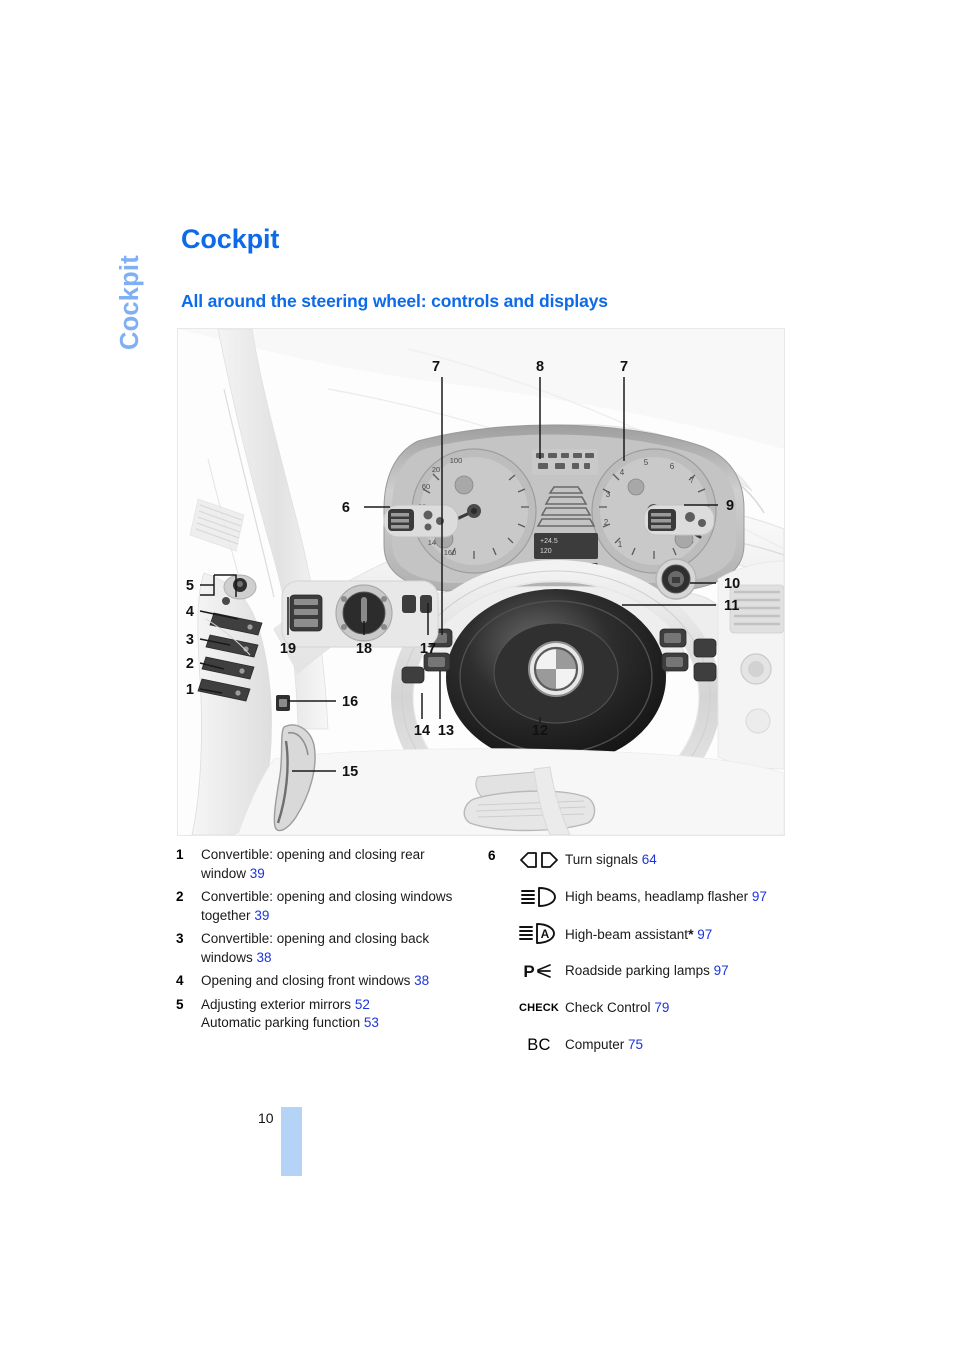 This screenshot has height=1351, width=954. What do you see at coordinates (622, 472) in the screenshot?
I see `svg-text: 4` at bounding box center [622, 472].